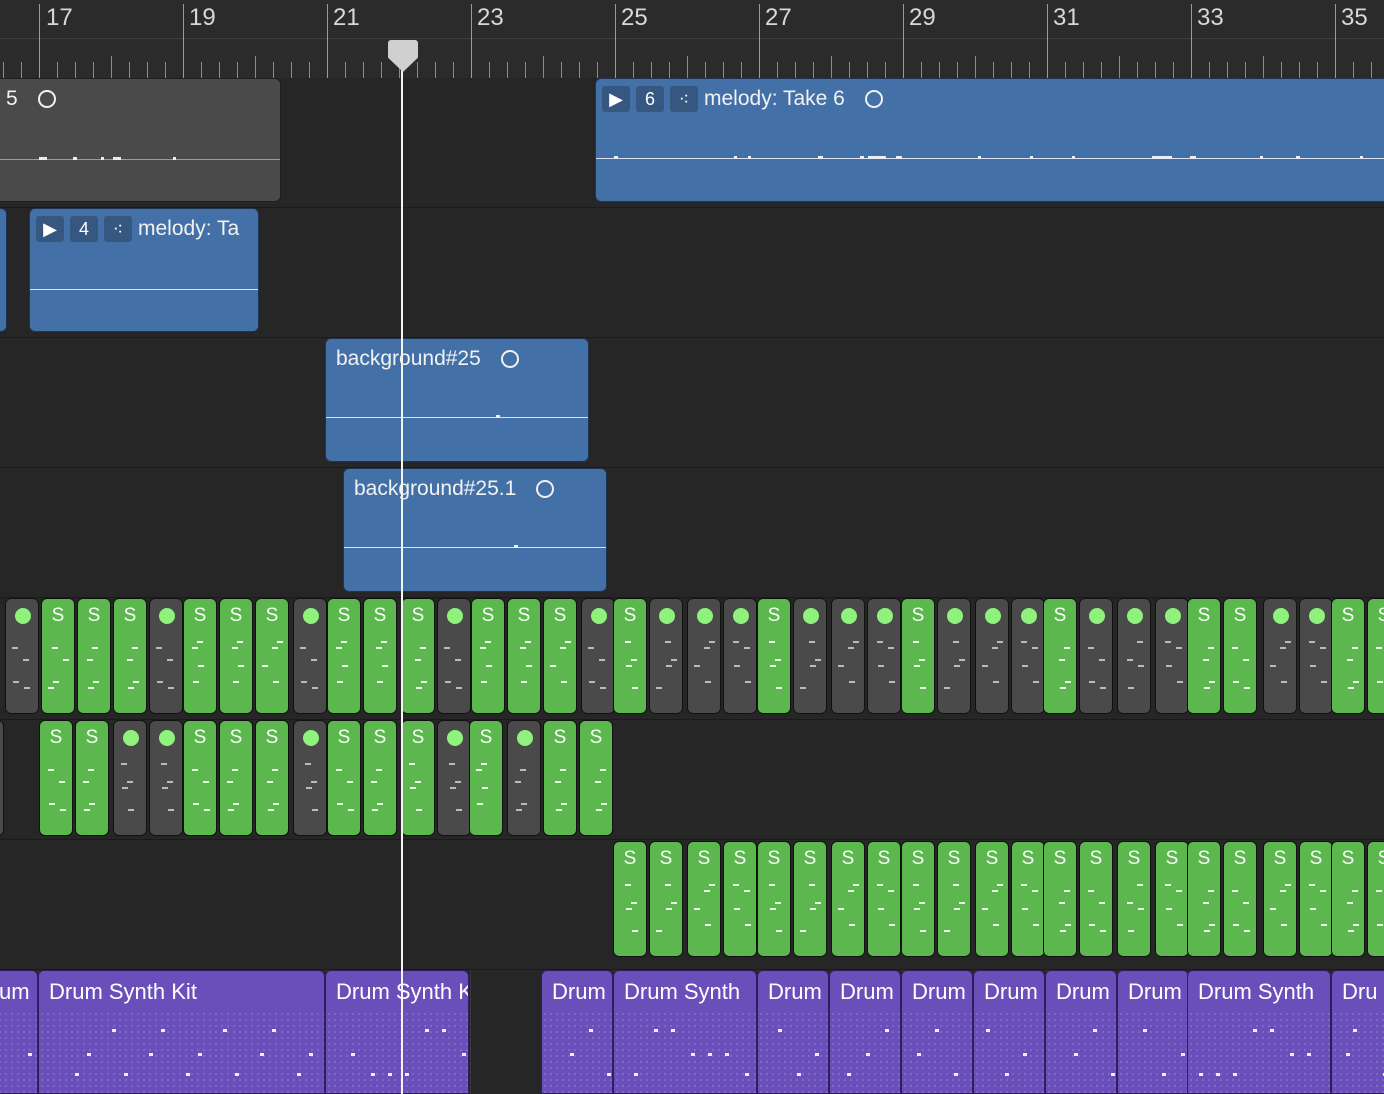 The image size is (1384, 1094). What do you see at coordinates (19, 1032) in the screenshot?
I see `drum-region: um` at bounding box center [19, 1032].